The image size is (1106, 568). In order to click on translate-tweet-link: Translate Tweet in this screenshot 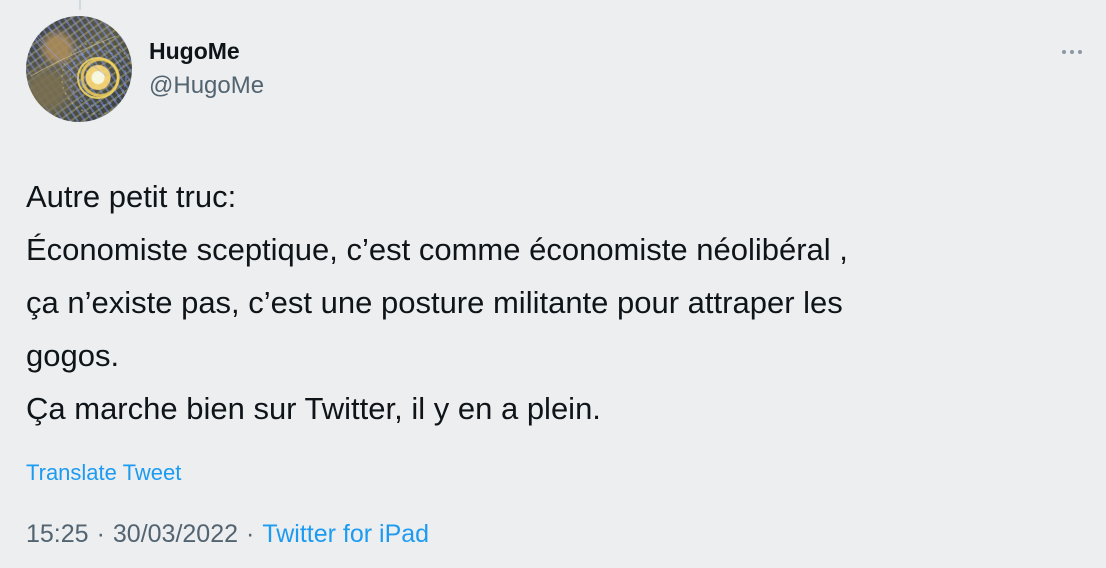, I will do `click(103, 473)`.